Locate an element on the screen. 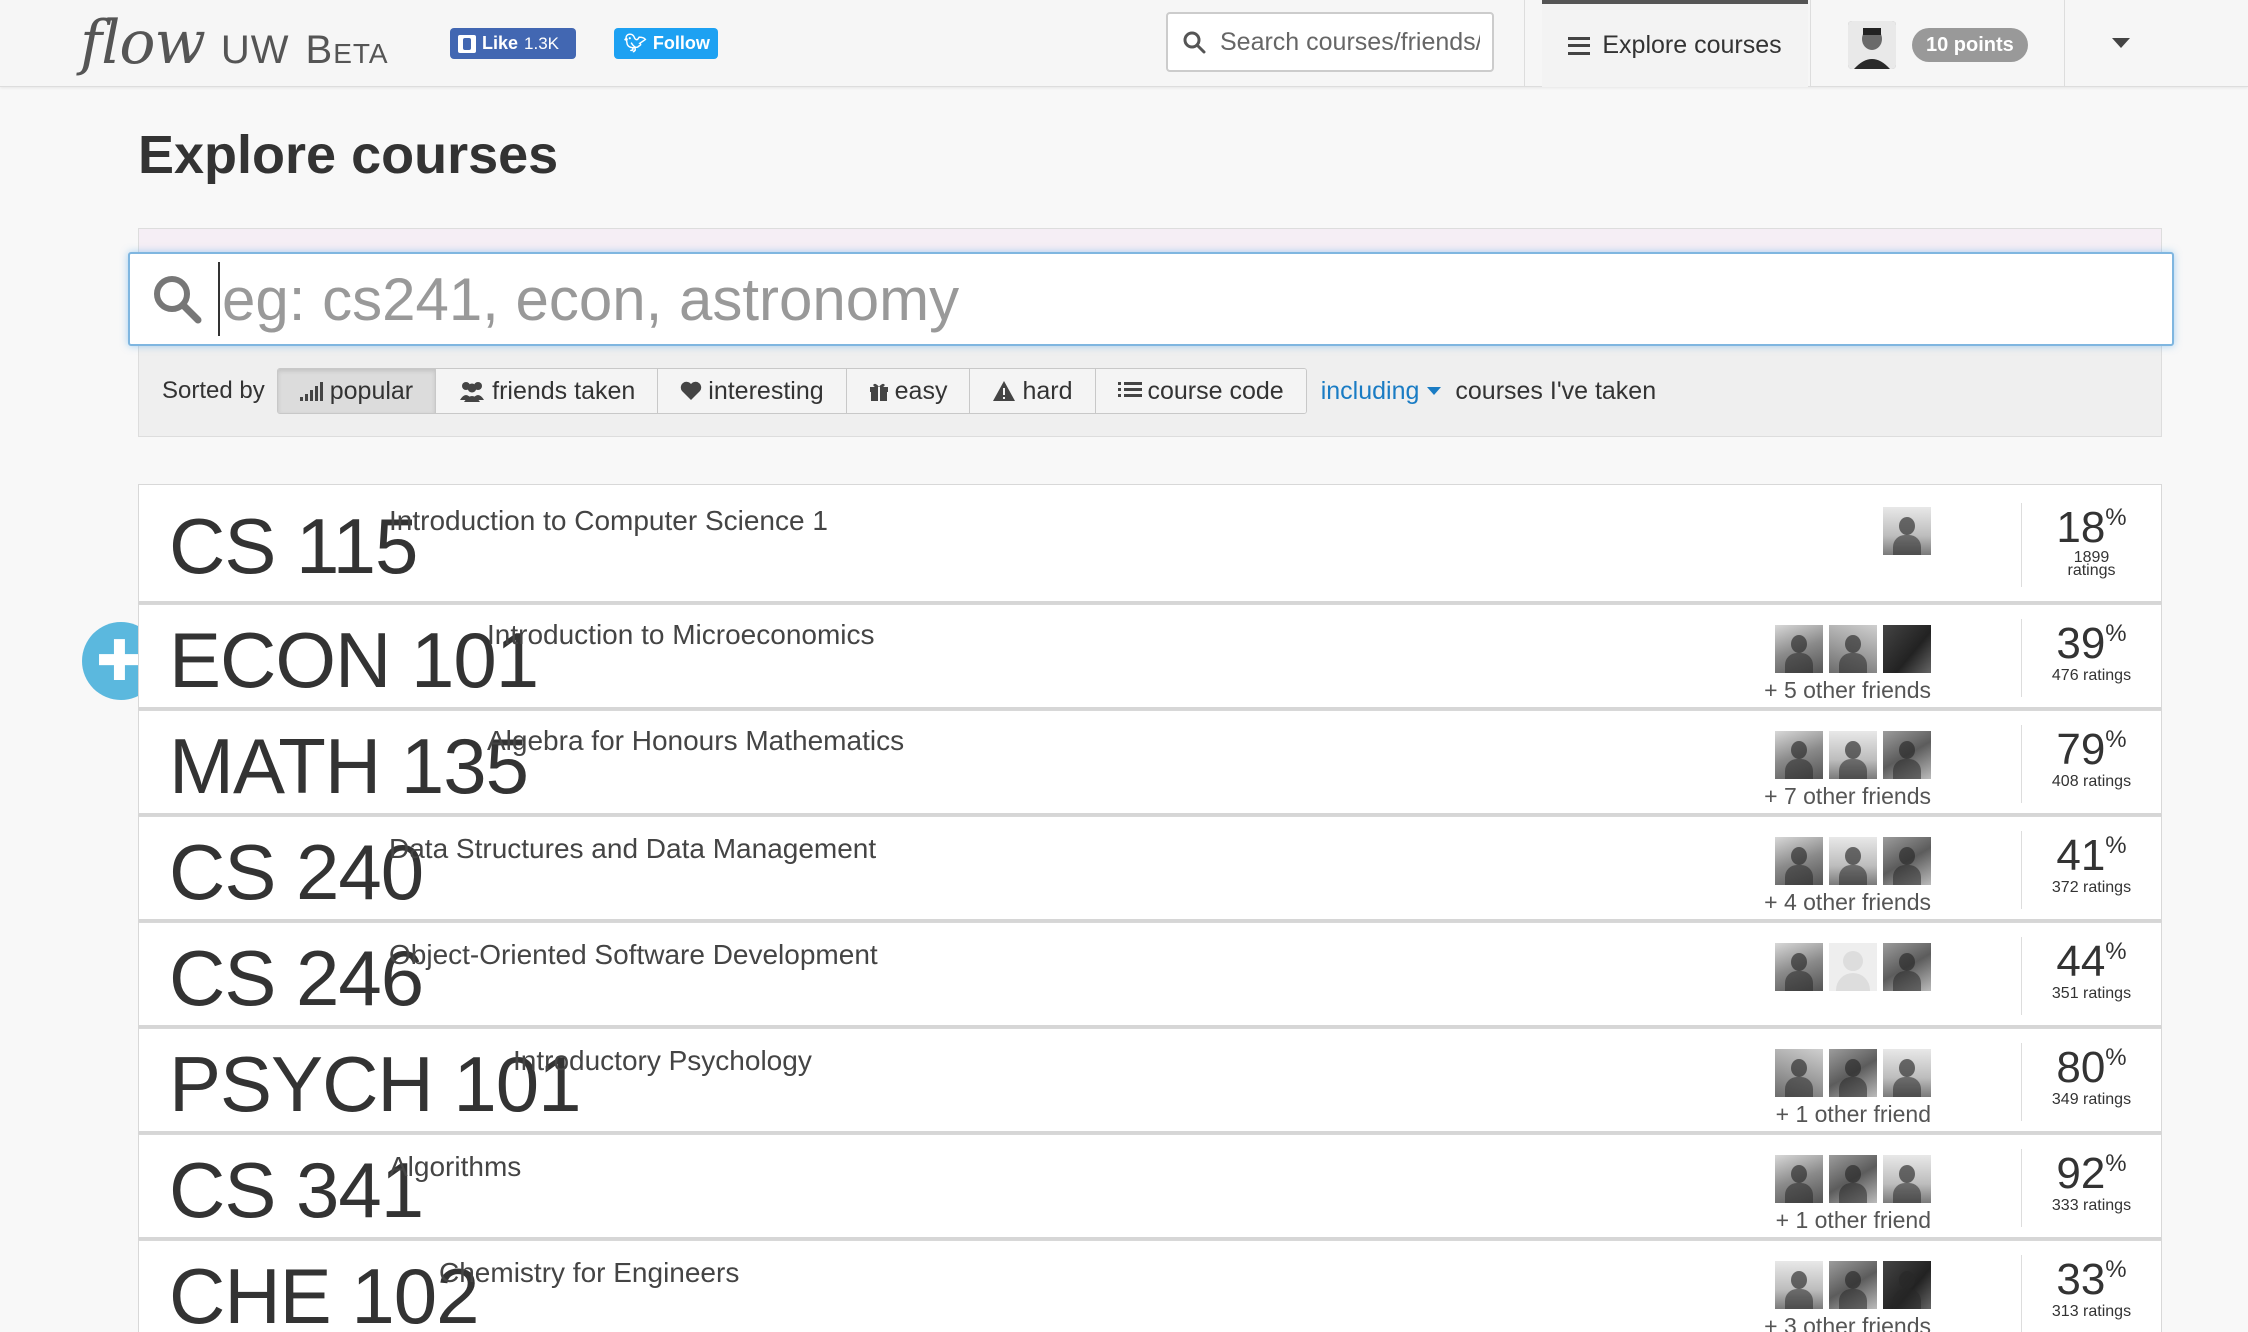 The height and width of the screenshot is (1332, 2248). rating-box: 33% 313 ratings is located at coordinates (2091, 1293).